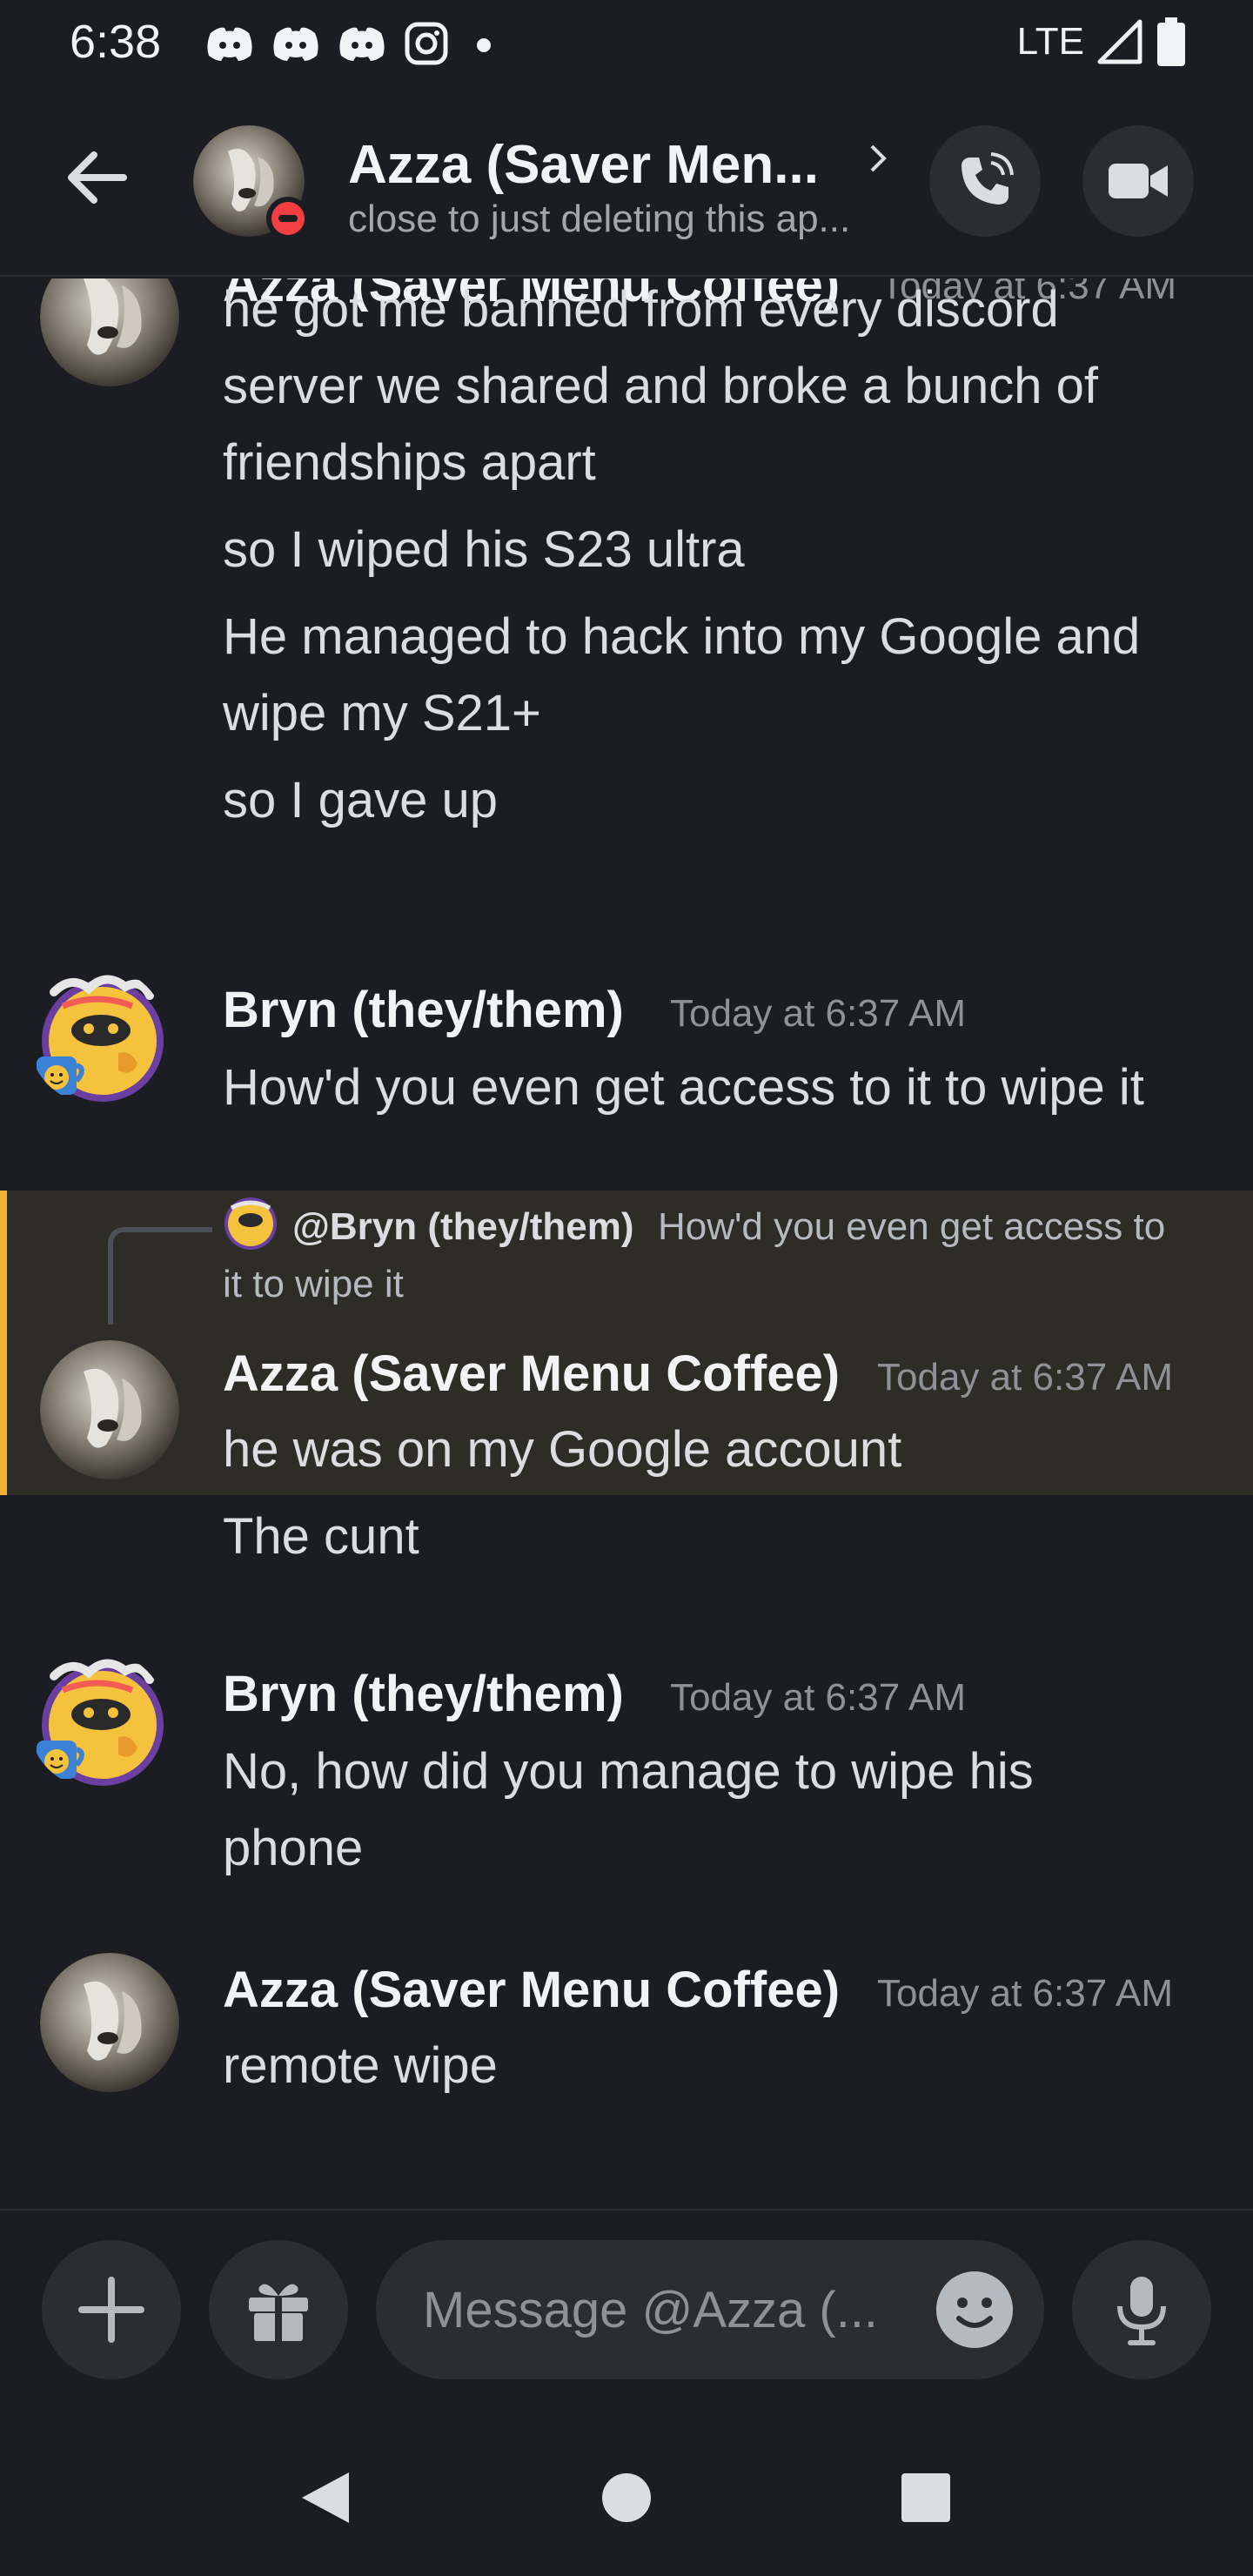 This screenshot has width=1253, height=2576. Describe the element at coordinates (288, 218) in the screenshot. I see `dnd-status-icon` at that location.